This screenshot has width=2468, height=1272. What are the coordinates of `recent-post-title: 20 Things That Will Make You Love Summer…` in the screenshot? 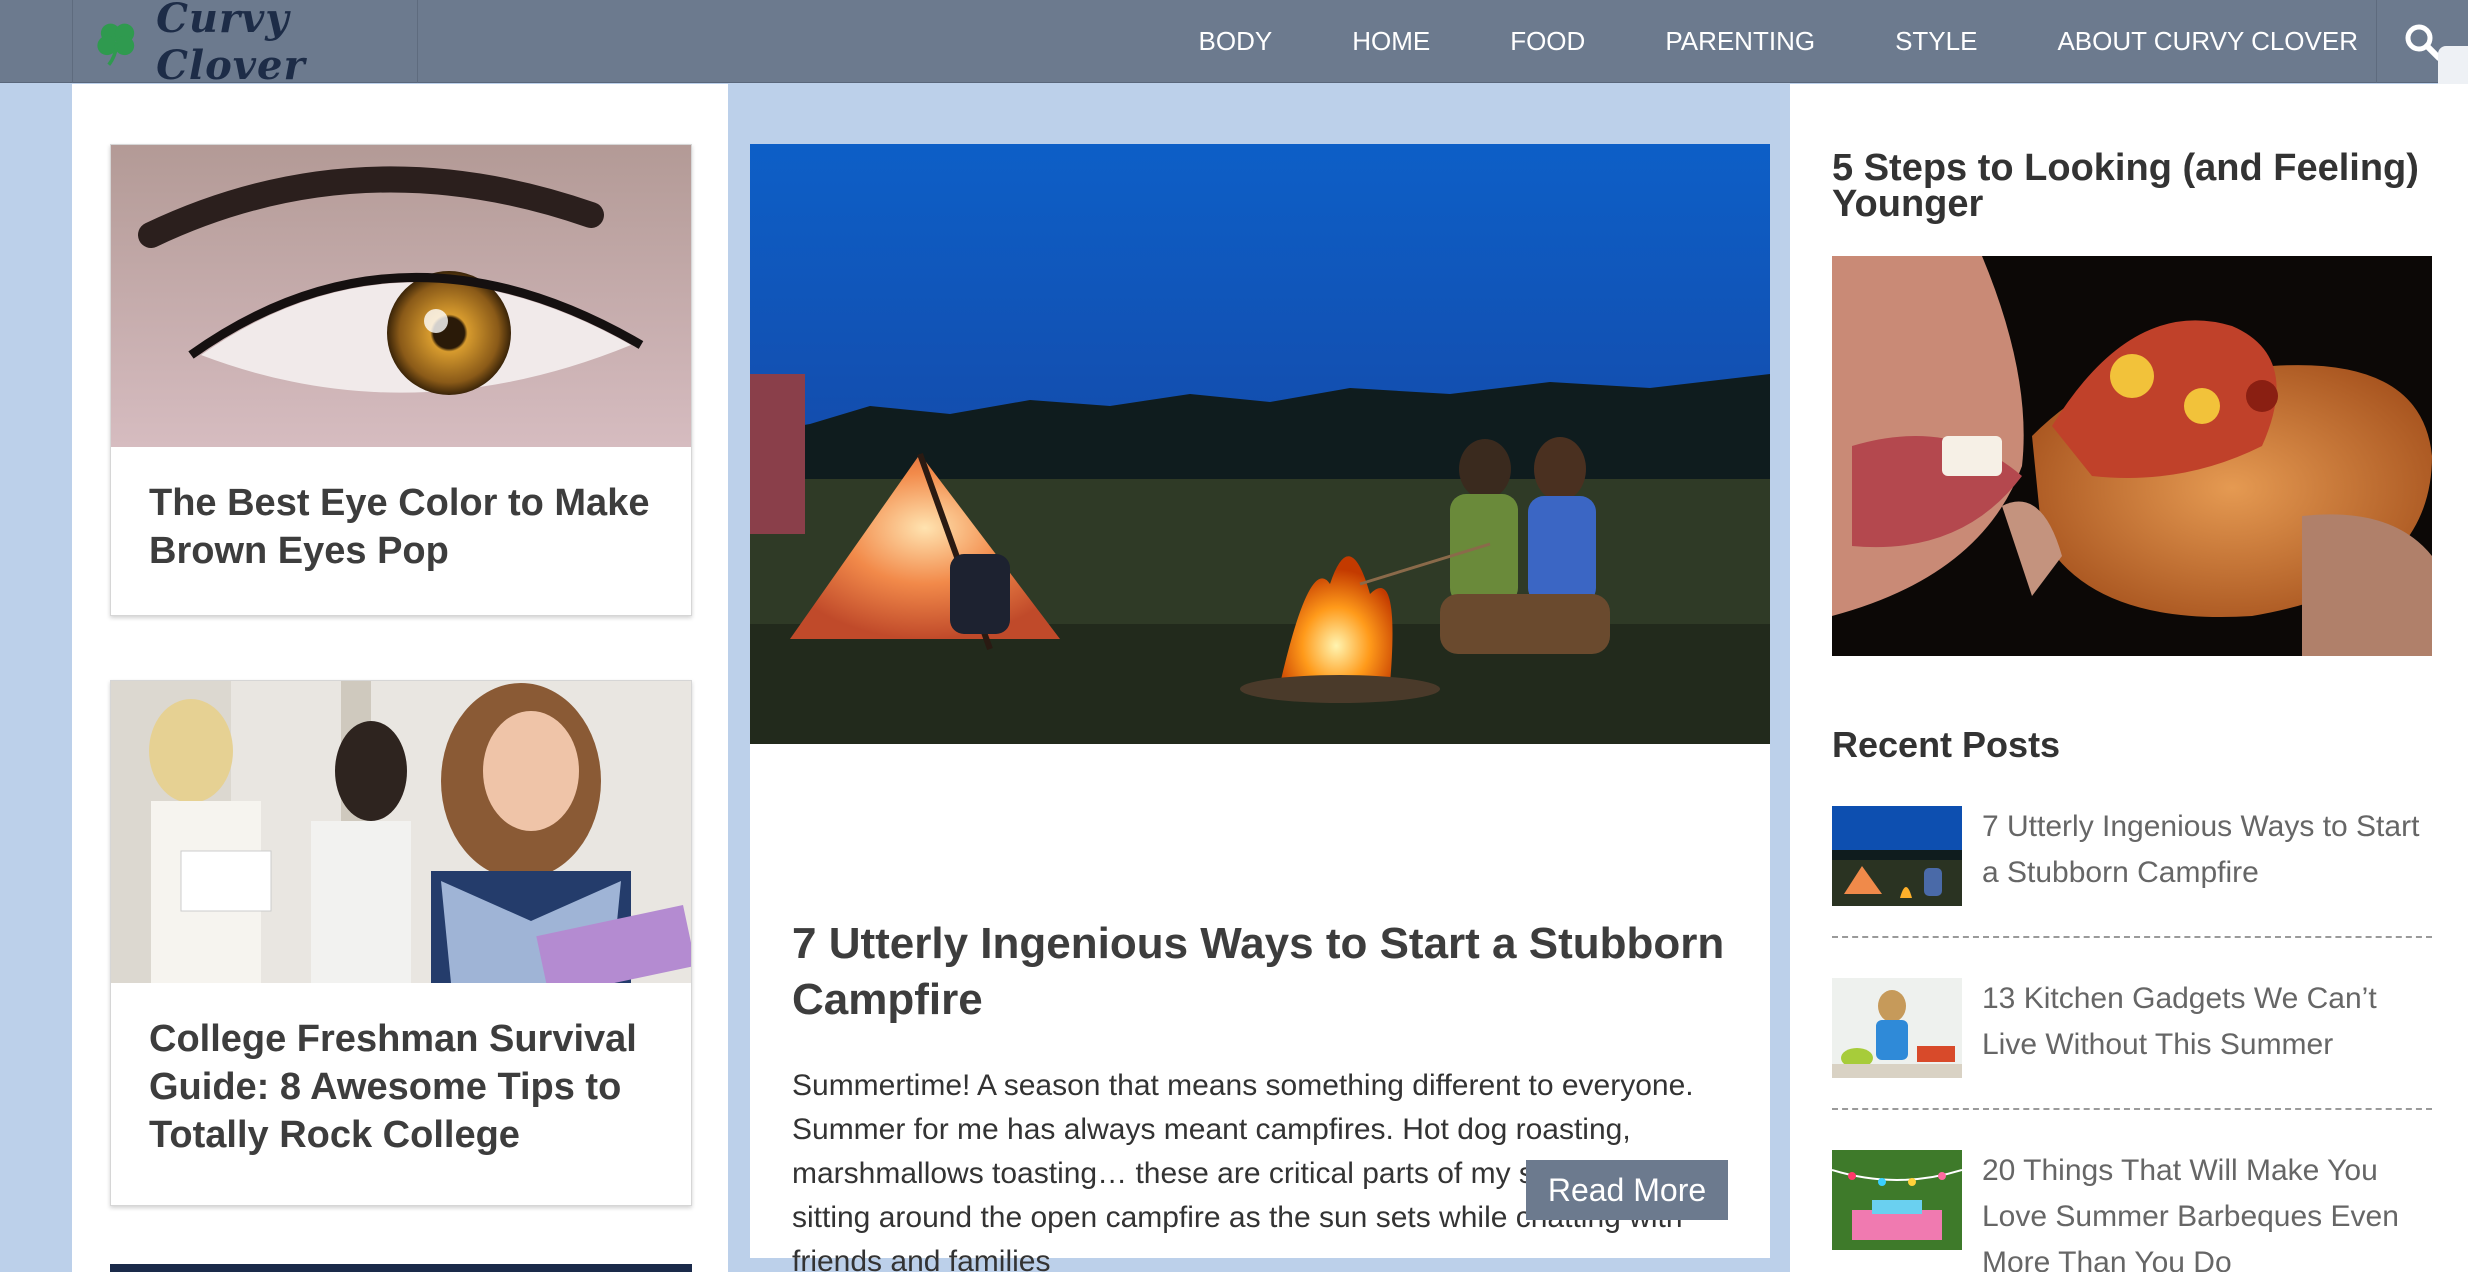 It's located at (2207, 1210).